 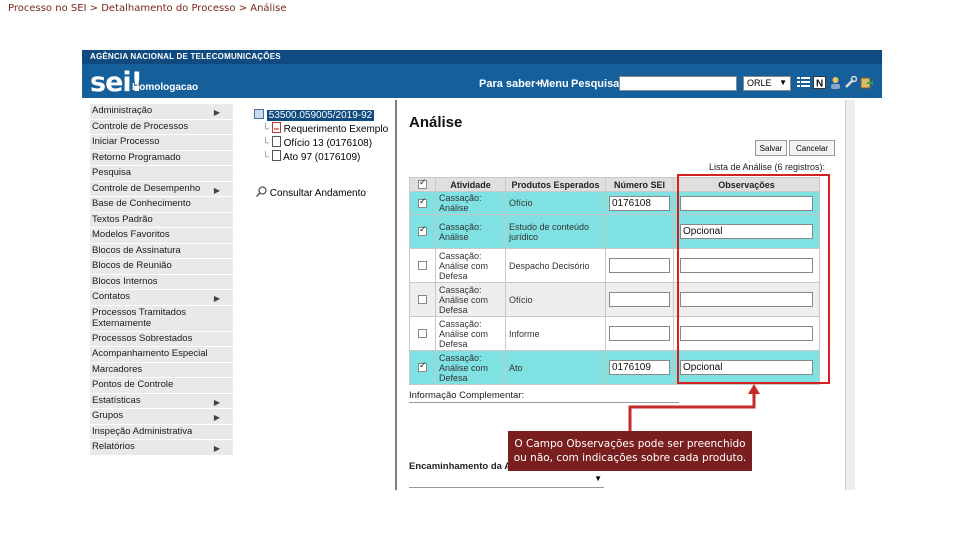 What do you see at coordinates (161, 220) in the screenshot?
I see `sidebar-item: Textos Padrão` at bounding box center [161, 220].